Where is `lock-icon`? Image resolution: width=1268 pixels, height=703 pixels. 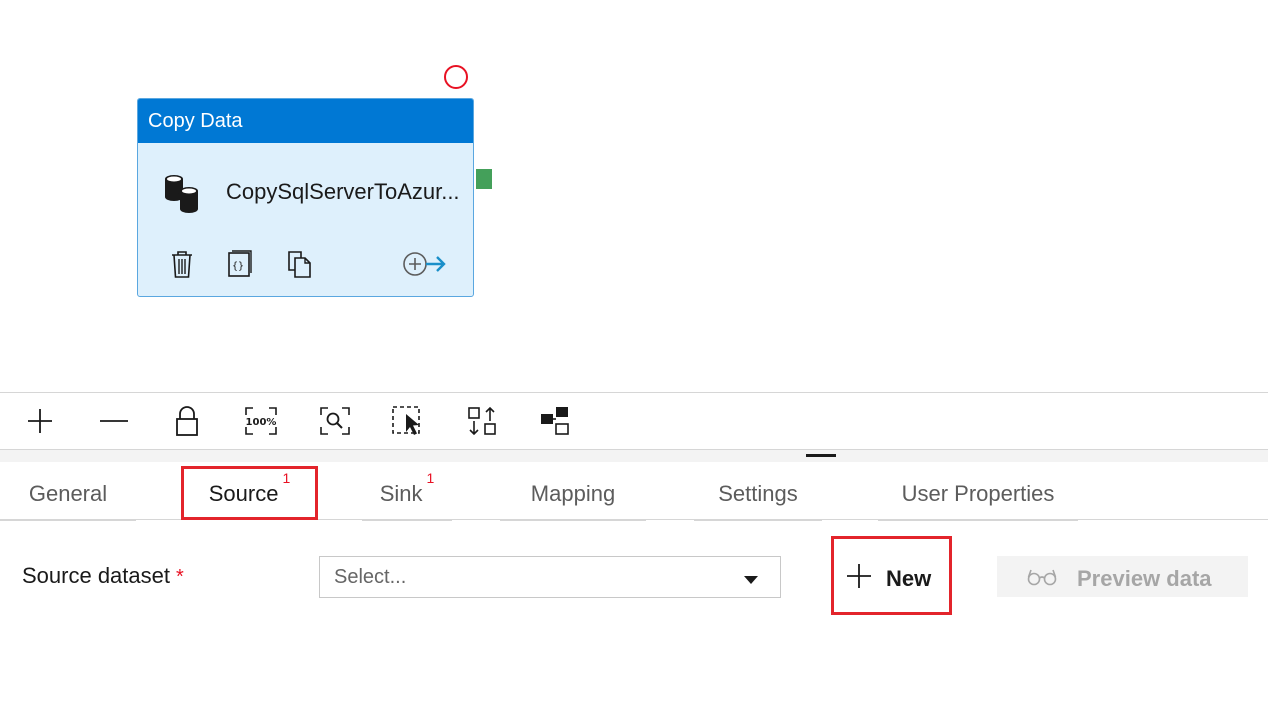
lock-icon is located at coordinates (187, 421).